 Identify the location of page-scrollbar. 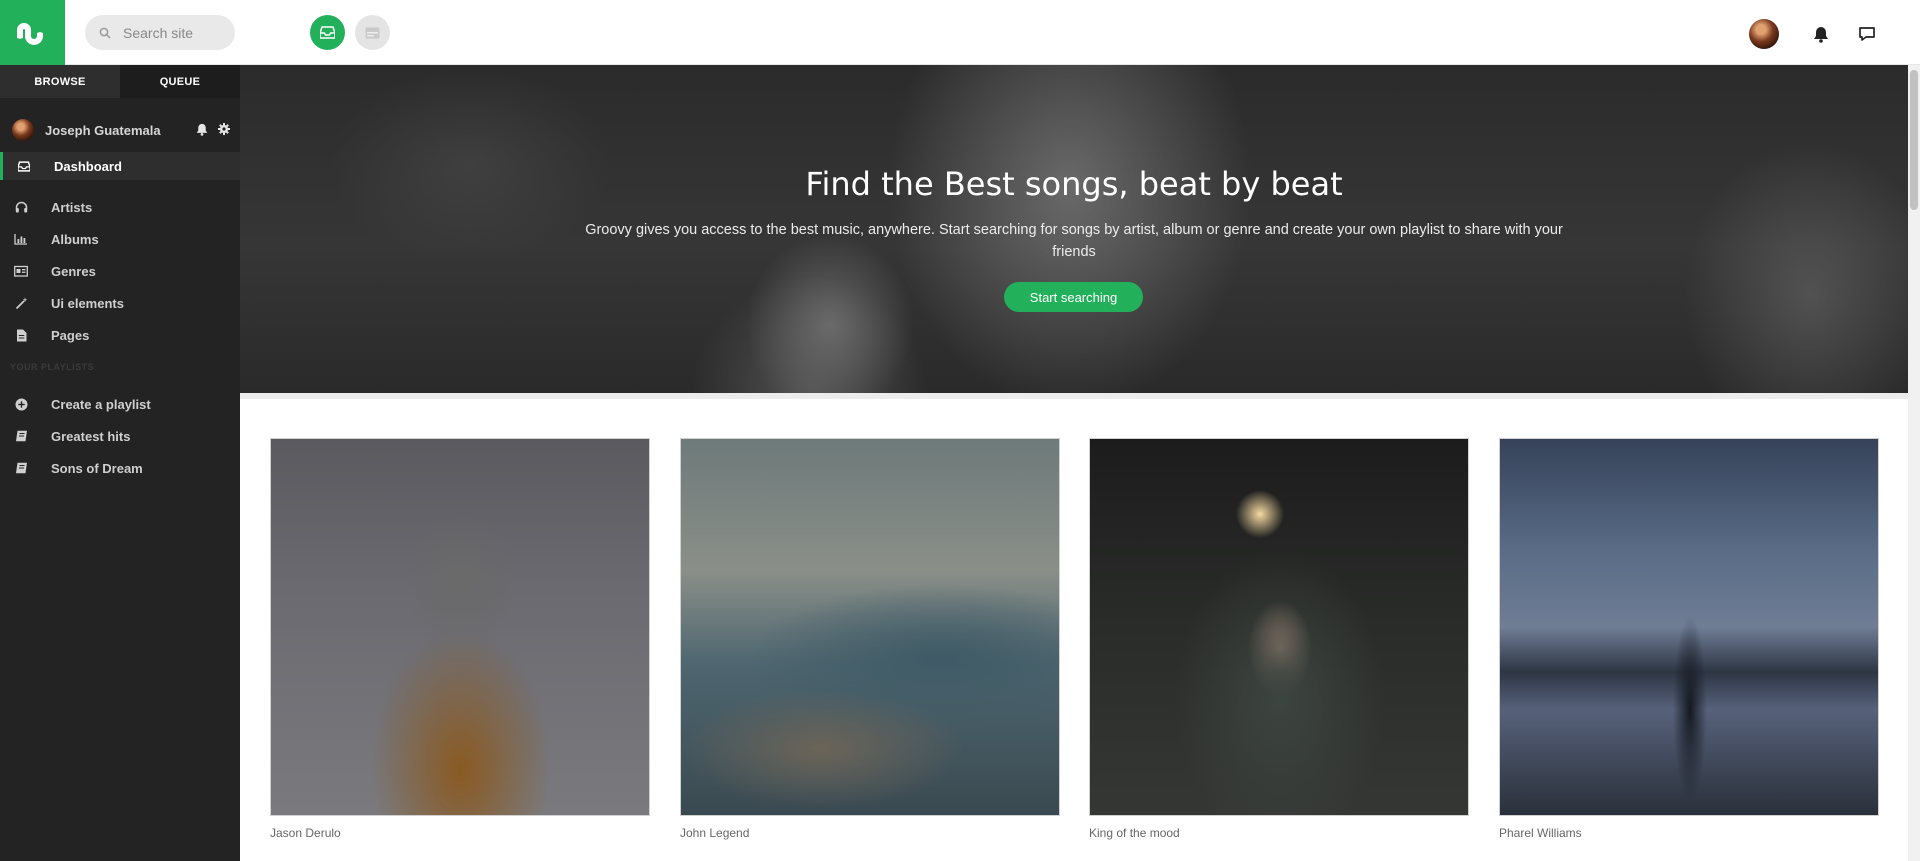
(1914, 463).